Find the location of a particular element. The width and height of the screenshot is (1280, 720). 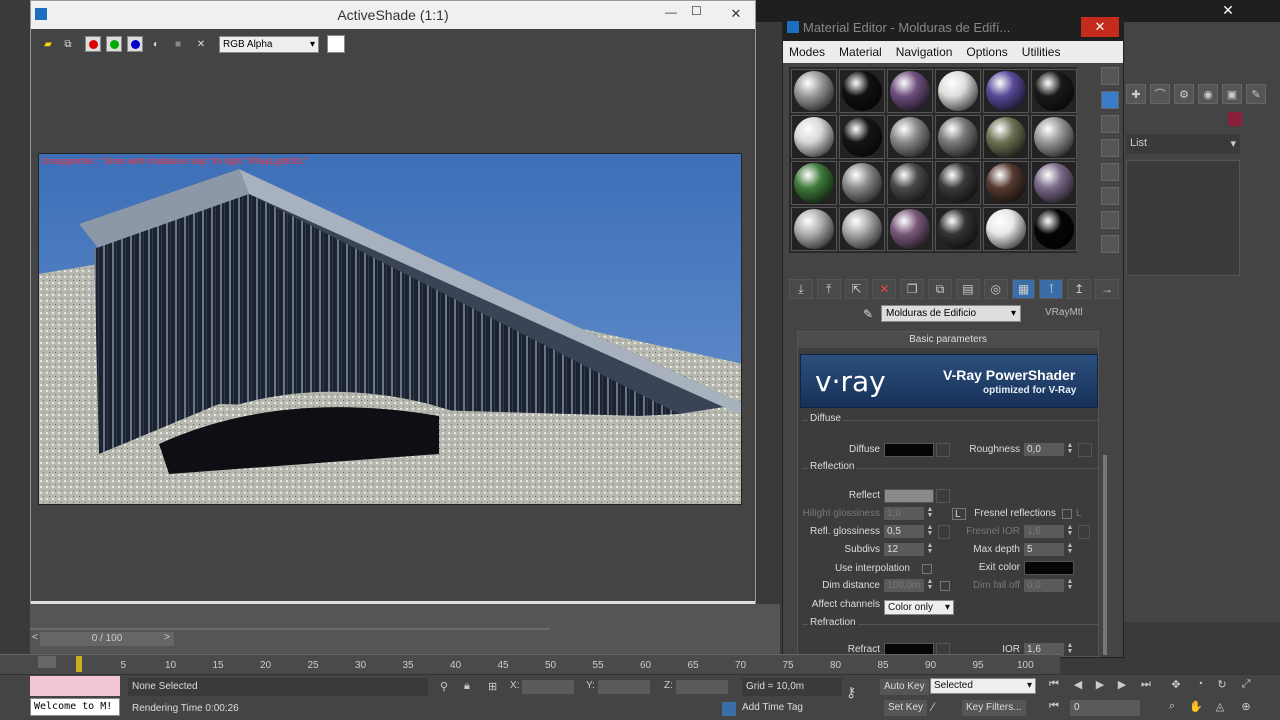

menu-navigation: Navigation is located at coordinates (924, 52).